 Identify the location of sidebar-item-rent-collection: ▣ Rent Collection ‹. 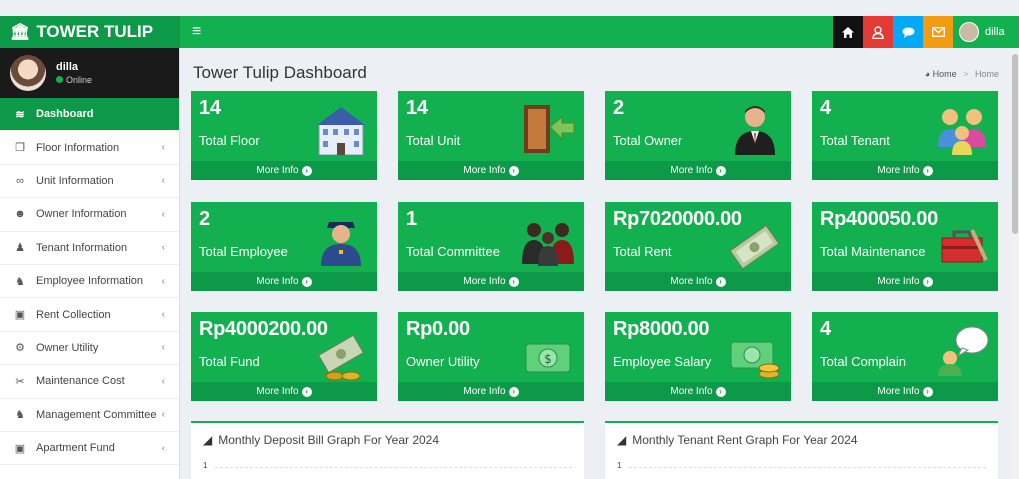
(89, 315).